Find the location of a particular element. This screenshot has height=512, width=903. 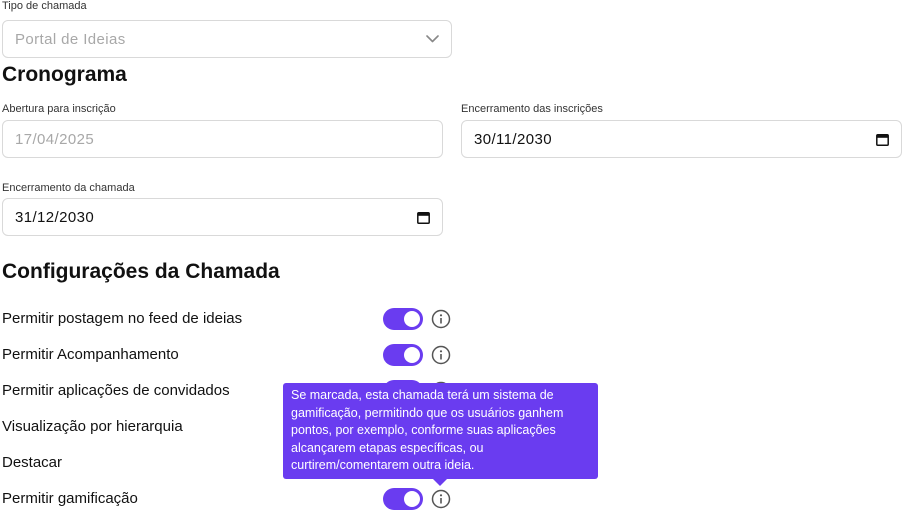

tooltip-line: curtirem/comentarem outra ideia. is located at coordinates (383, 465).